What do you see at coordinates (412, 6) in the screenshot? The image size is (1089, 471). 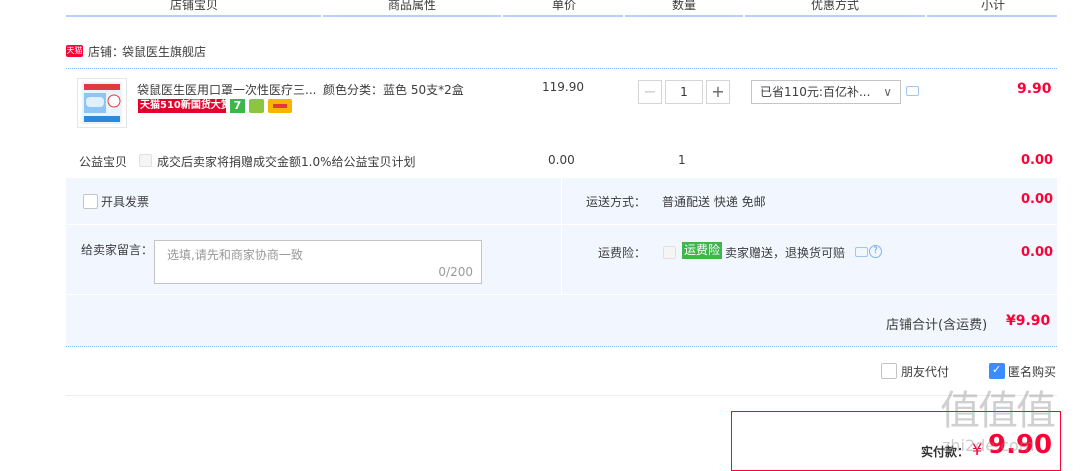 I see `column-header-attributes: 商品属性` at bounding box center [412, 6].